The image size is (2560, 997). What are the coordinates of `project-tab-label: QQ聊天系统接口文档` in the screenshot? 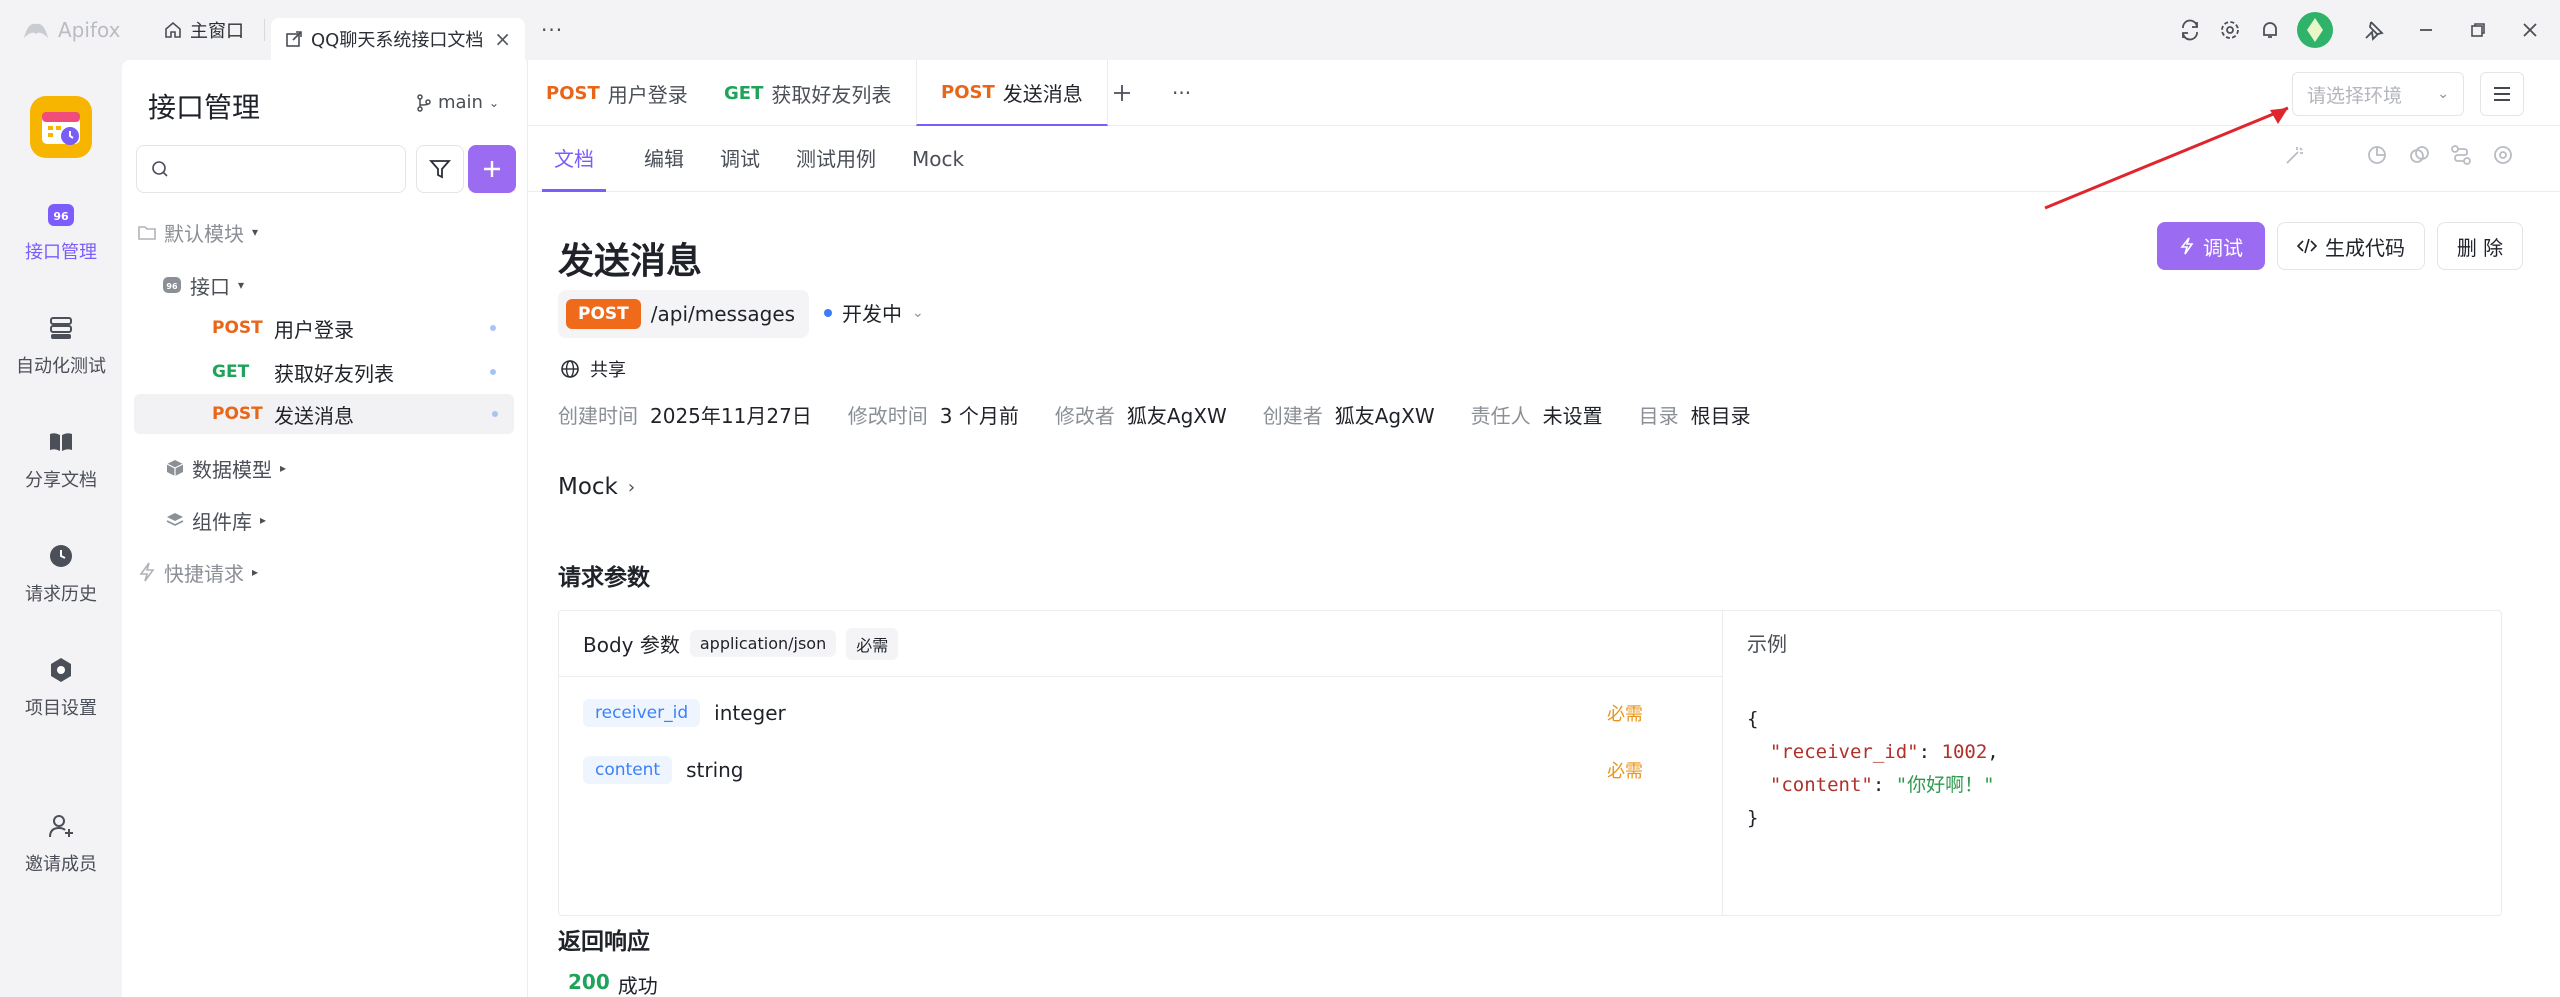 It's located at (397, 40).